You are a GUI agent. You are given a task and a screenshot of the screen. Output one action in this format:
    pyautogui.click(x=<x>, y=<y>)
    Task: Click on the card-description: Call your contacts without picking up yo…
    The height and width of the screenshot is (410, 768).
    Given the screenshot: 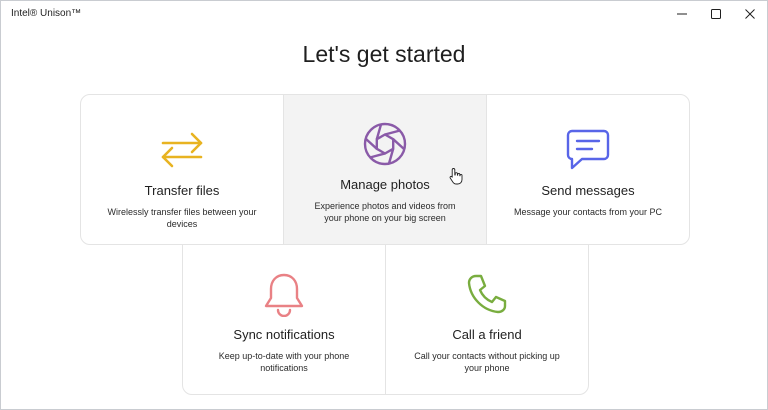 What is the action you would take?
    pyautogui.click(x=487, y=362)
    